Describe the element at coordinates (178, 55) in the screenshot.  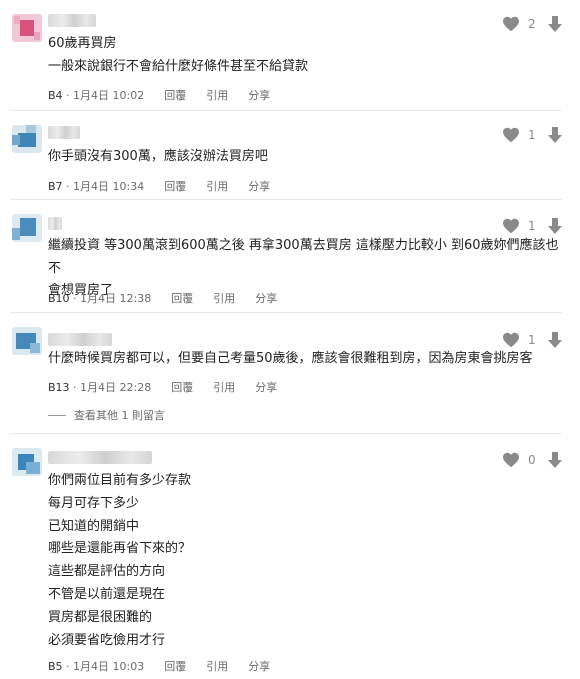
I see `comment-body: 60歲再買房 一般來說銀行不會給什麼好條件甚至不給貸款` at that location.